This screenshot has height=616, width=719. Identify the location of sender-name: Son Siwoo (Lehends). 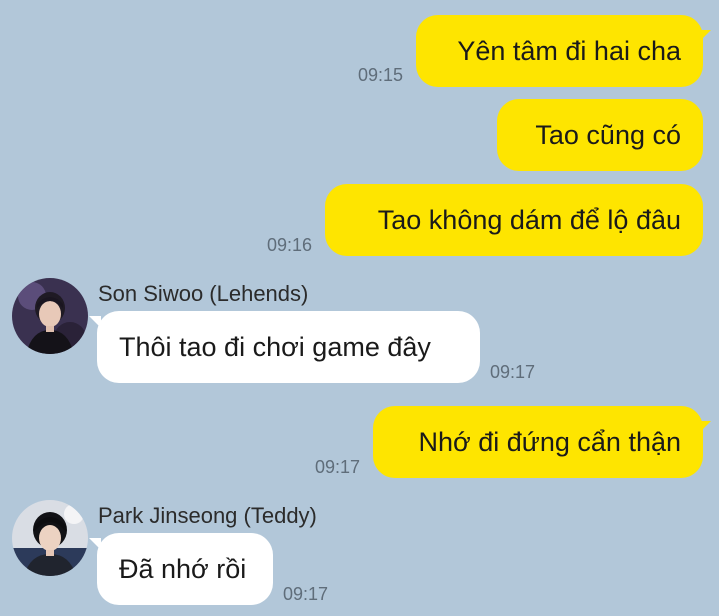
(203, 293).